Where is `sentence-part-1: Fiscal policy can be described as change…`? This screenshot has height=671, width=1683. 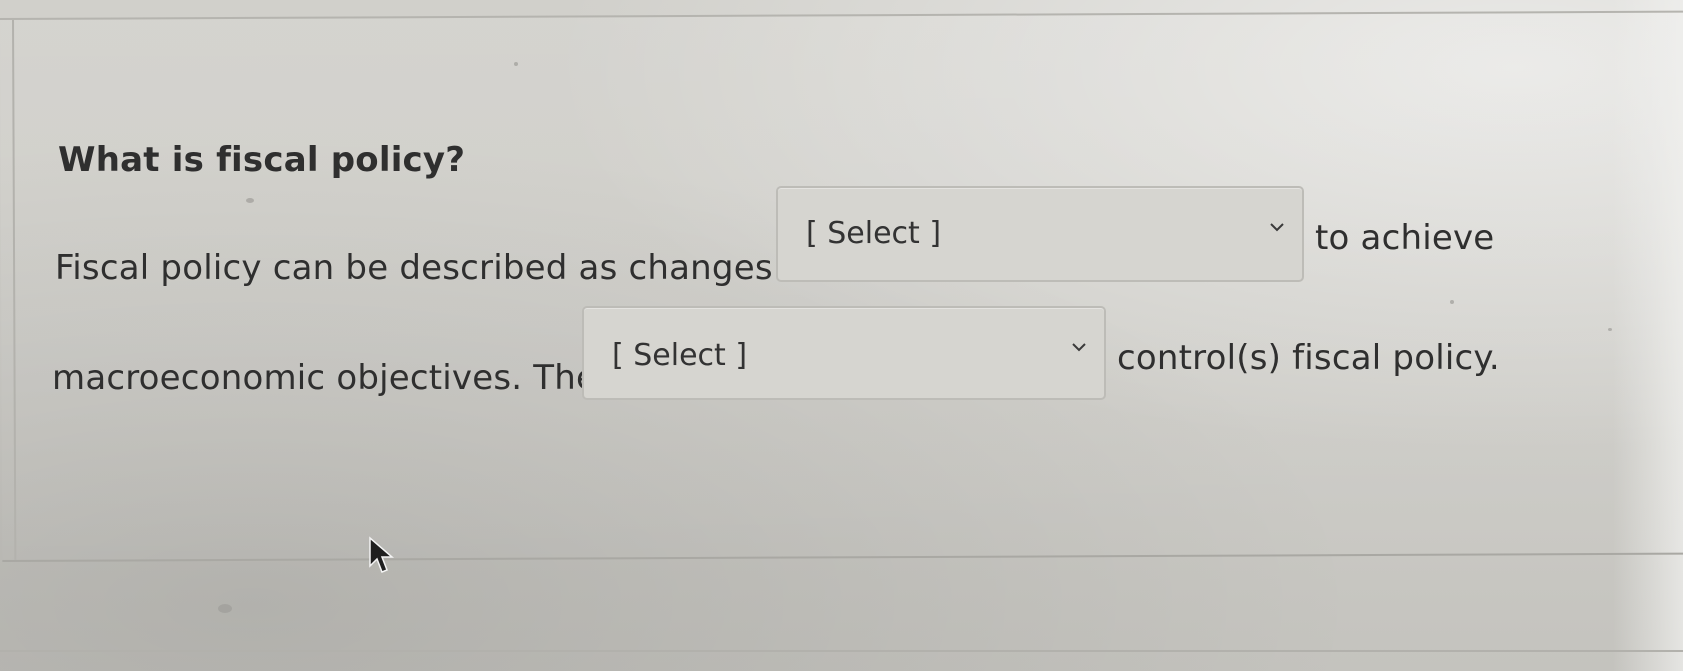
sentence-part-1: Fiscal policy can be described as change… is located at coordinates (435, 268).